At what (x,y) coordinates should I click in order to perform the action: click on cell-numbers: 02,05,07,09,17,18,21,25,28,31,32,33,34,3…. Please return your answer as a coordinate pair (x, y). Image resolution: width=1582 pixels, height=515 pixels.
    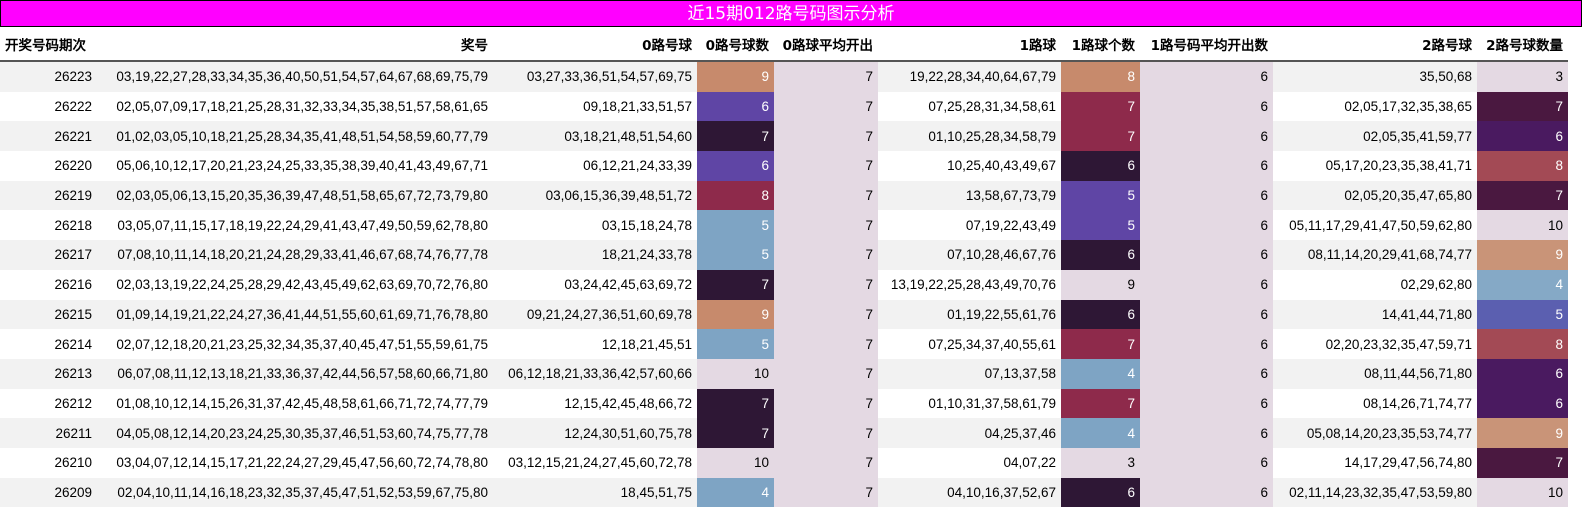
    Looking at the image, I should click on (295, 106).